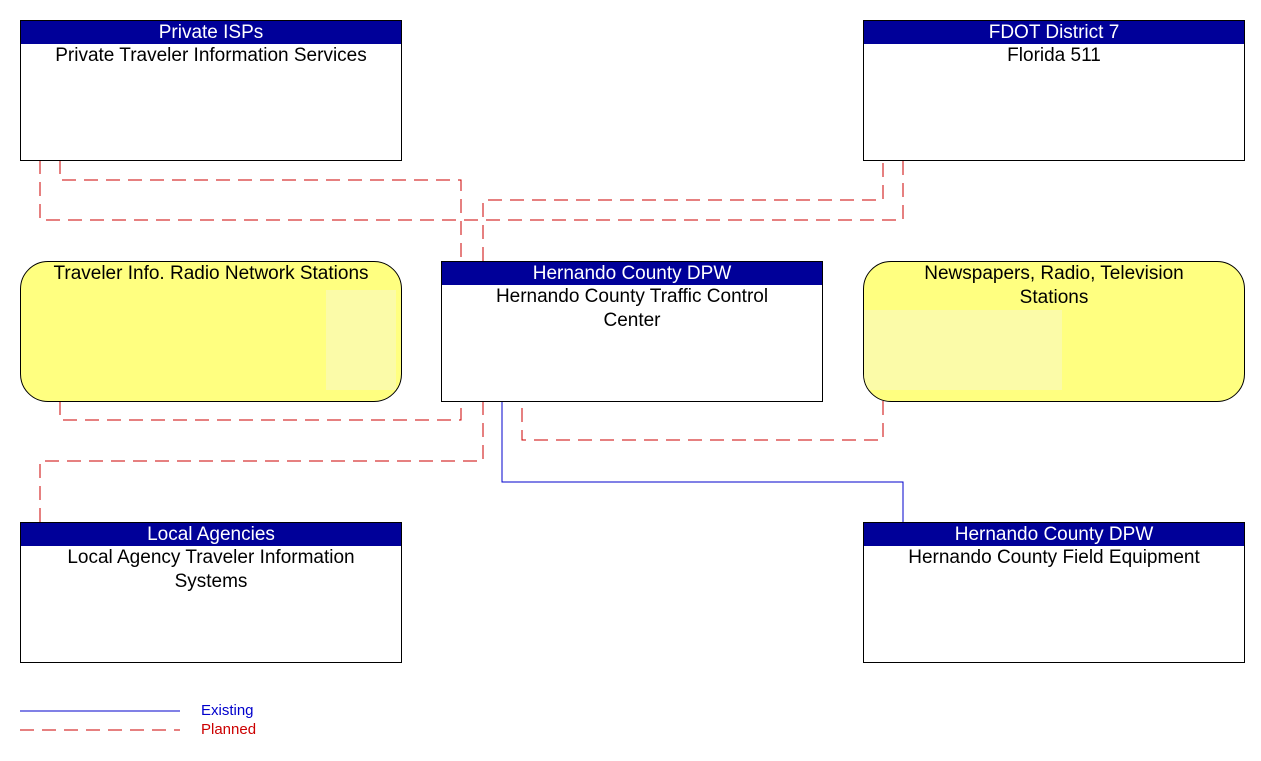  What do you see at coordinates (702, 461) in the screenshot?
I see `flow-tcc-field` at bounding box center [702, 461].